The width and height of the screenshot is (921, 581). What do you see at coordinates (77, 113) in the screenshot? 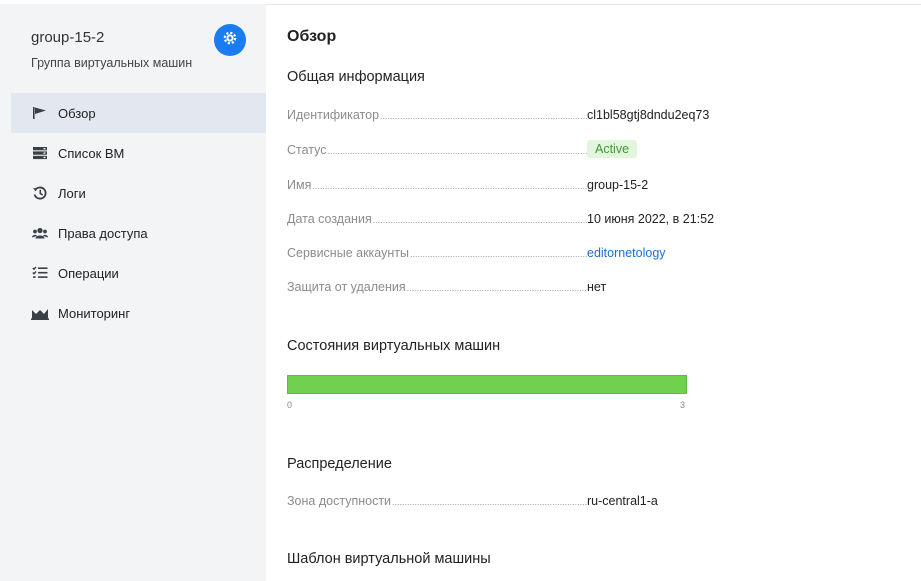
I see `sidebar-item-label: Обзор` at bounding box center [77, 113].